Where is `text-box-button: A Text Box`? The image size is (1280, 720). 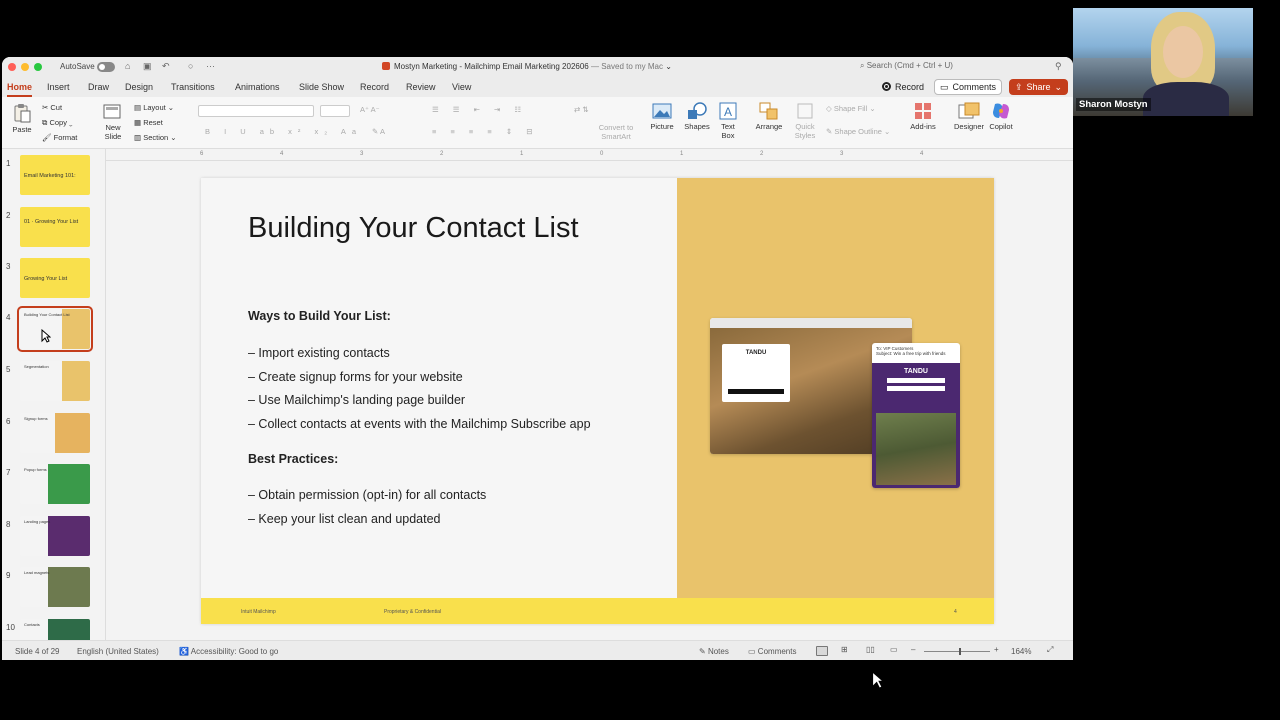 text-box-button: A Text Box is located at coordinates (728, 121).